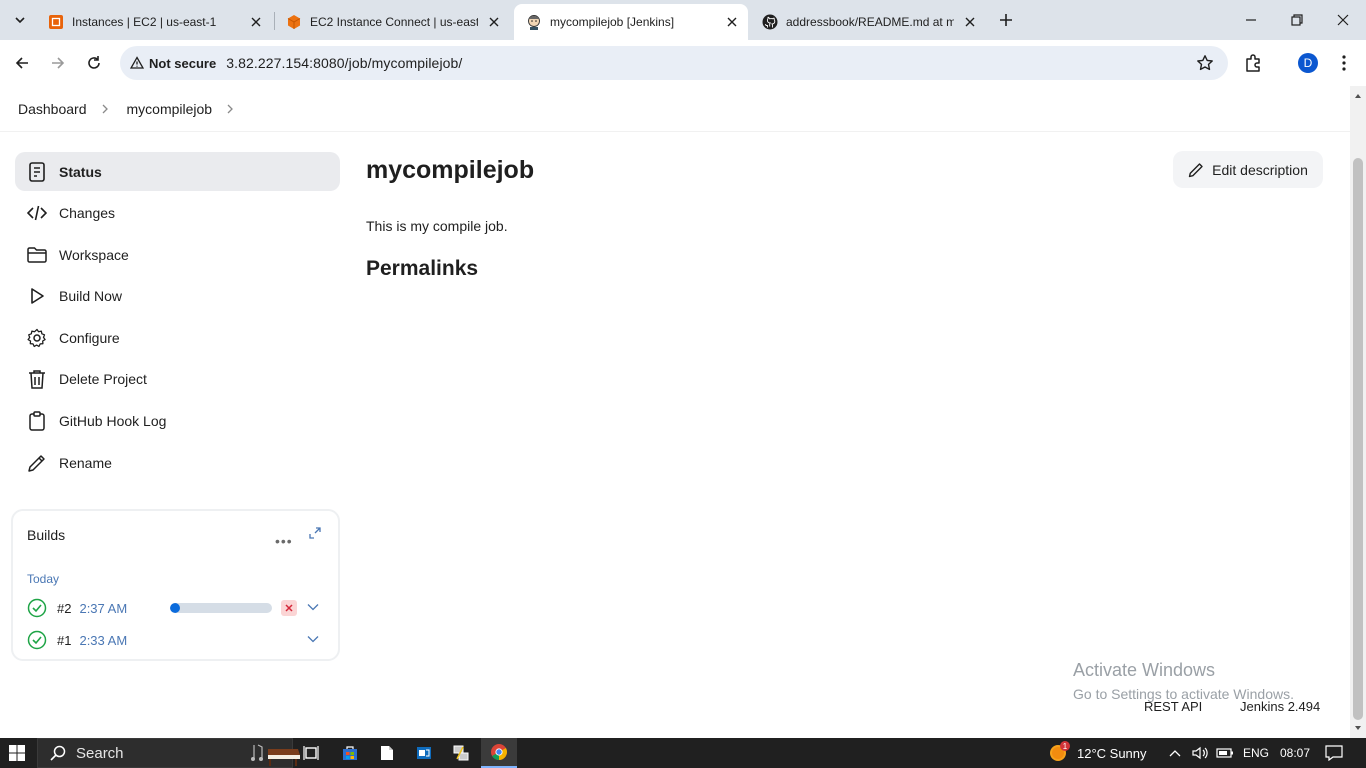 This screenshot has width=1366, height=768. What do you see at coordinates (103, 640) in the screenshot?
I see `build-time: 2:33 AM` at bounding box center [103, 640].